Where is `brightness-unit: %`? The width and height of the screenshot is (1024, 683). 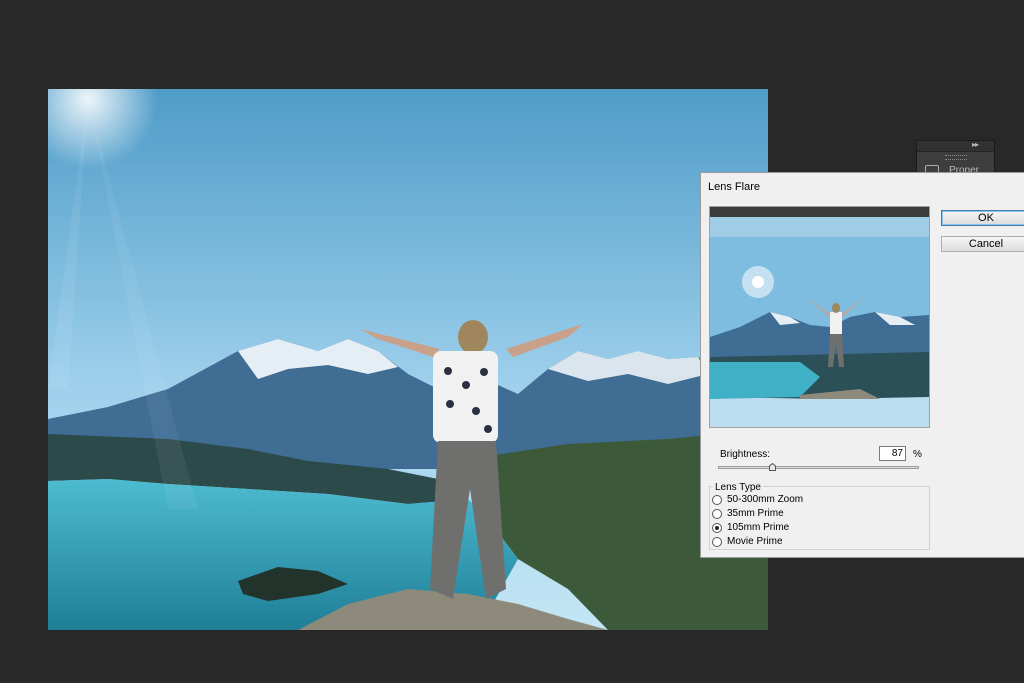 brightness-unit: % is located at coordinates (917, 454).